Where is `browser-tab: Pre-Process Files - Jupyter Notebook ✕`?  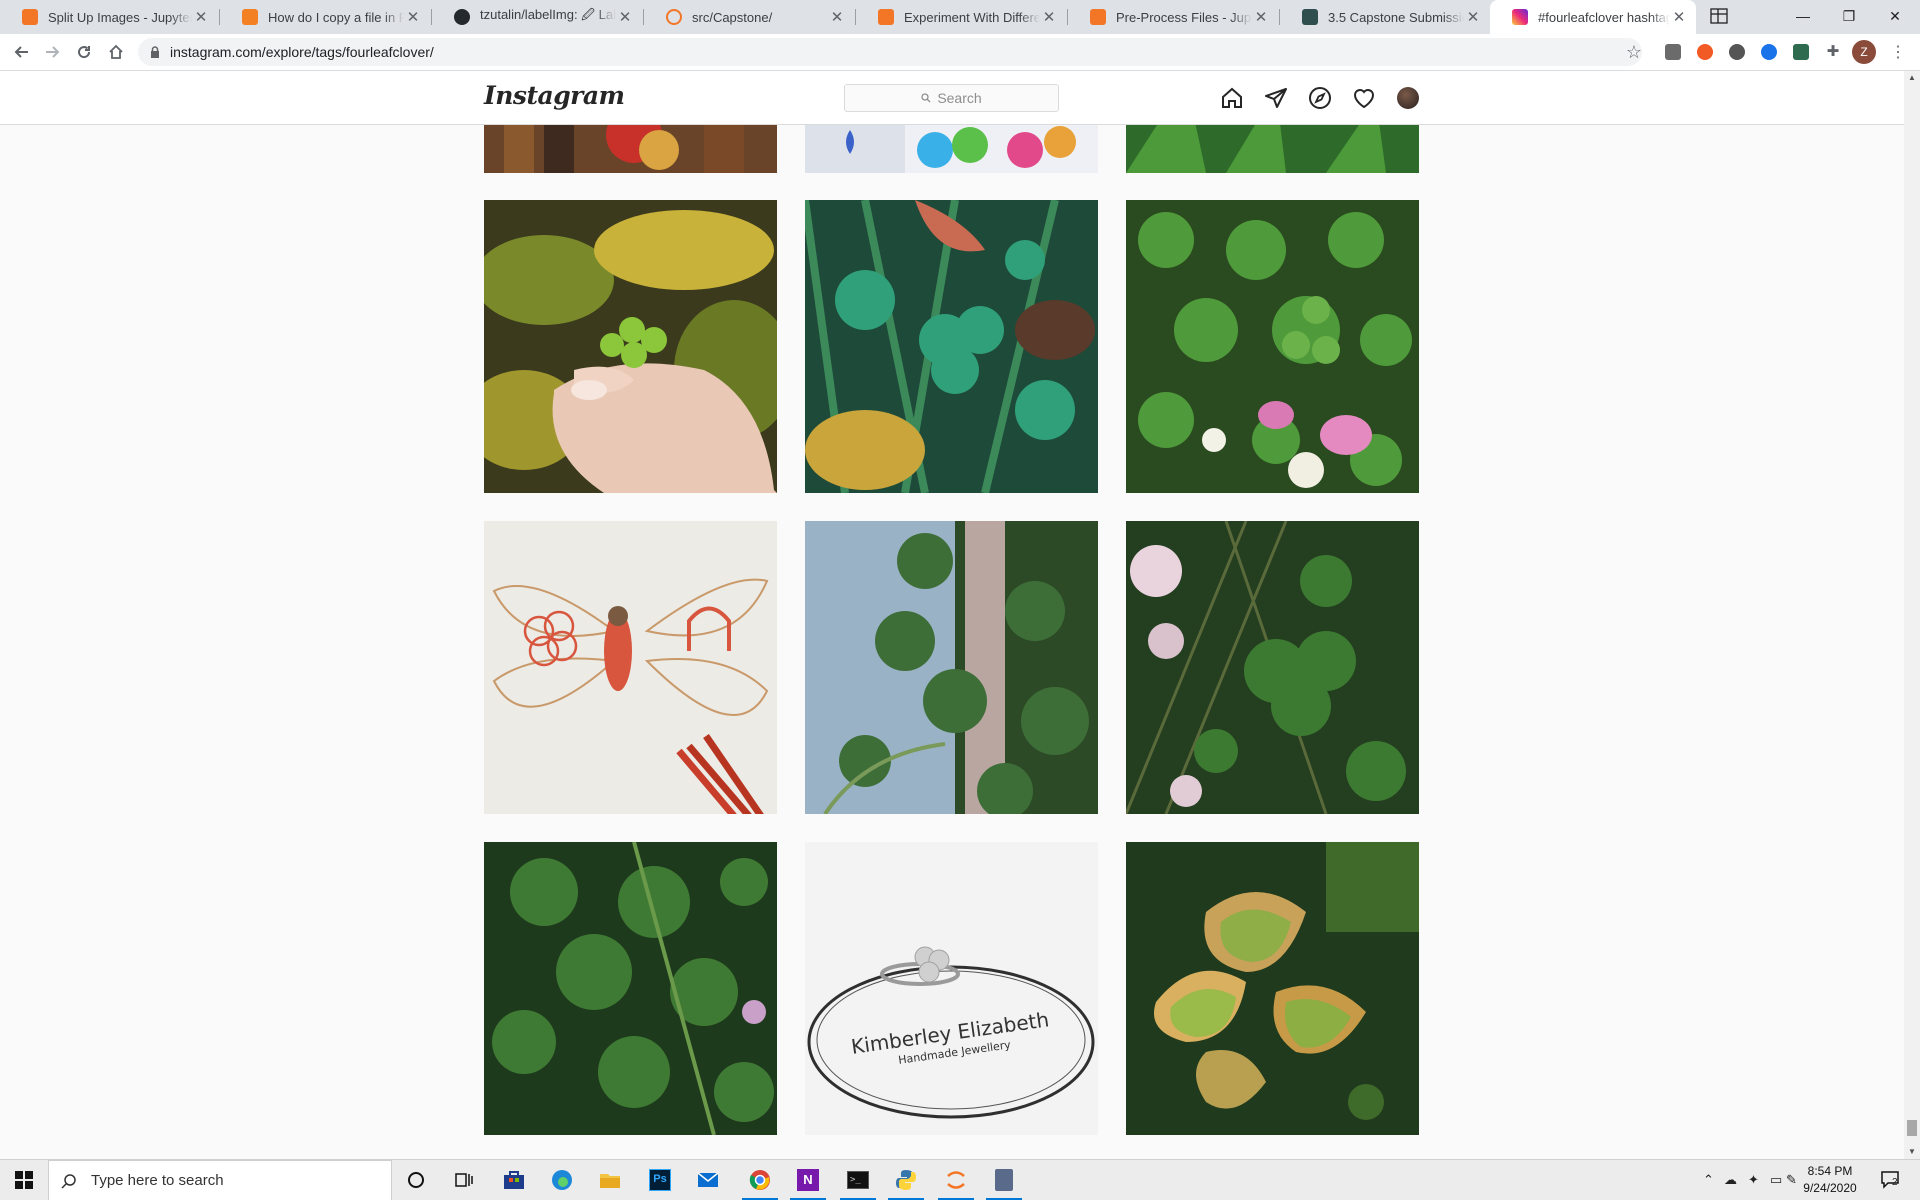 browser-tab: Pre-Process Files - Jupyter Notebook ✕ is located at coordinates (1173, 17).